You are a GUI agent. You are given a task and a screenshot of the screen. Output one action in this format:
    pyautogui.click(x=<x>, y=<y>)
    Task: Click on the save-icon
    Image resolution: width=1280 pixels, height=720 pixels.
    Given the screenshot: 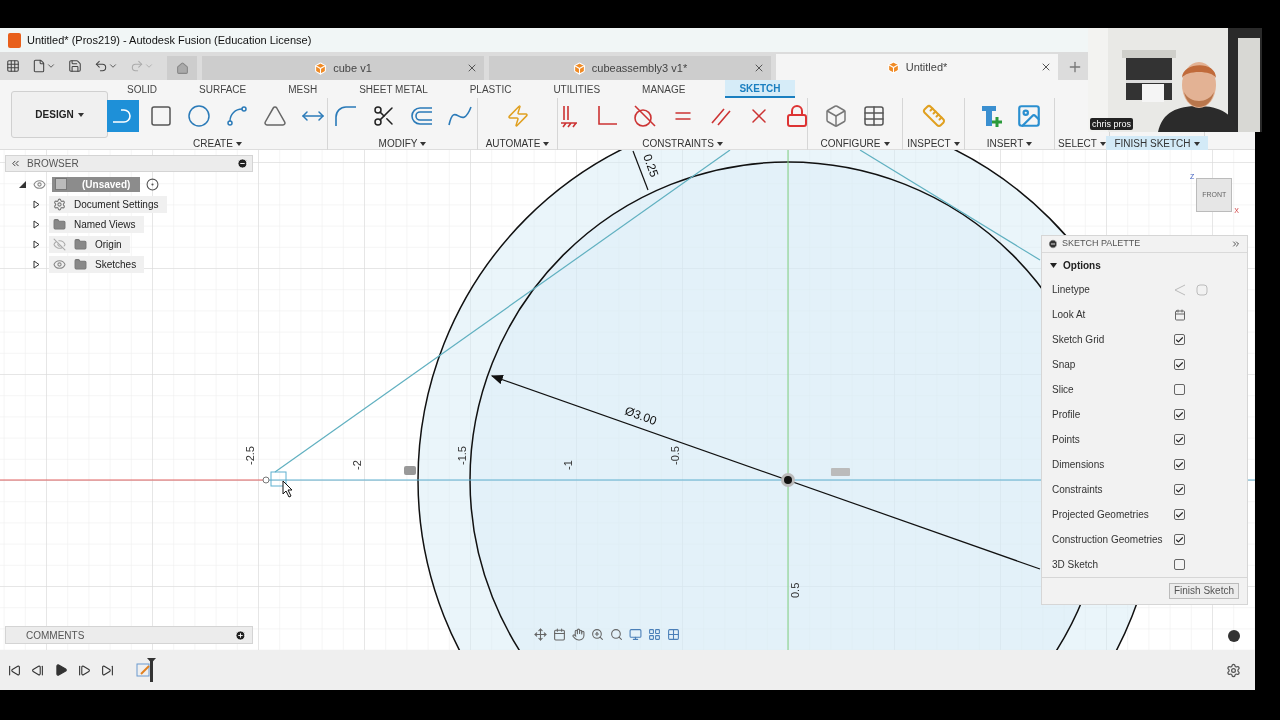 What is the action you would take?
    pyautogui.click(x=75, y=66)
    